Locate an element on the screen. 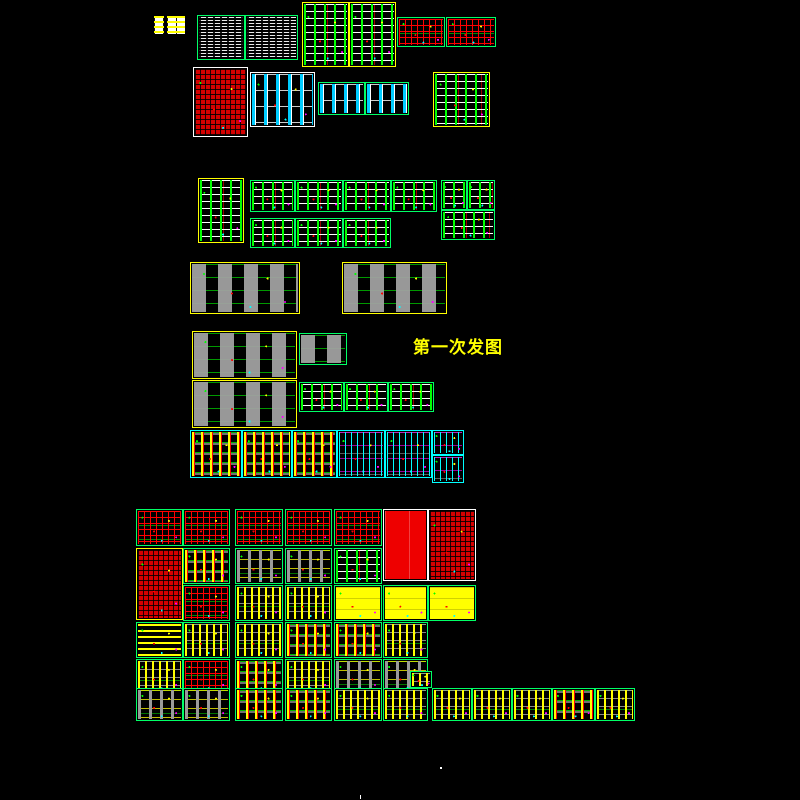 The image size is (800, 800). sheet-struct-r2c2-annotation-marks is located at coordinates (206, 566).